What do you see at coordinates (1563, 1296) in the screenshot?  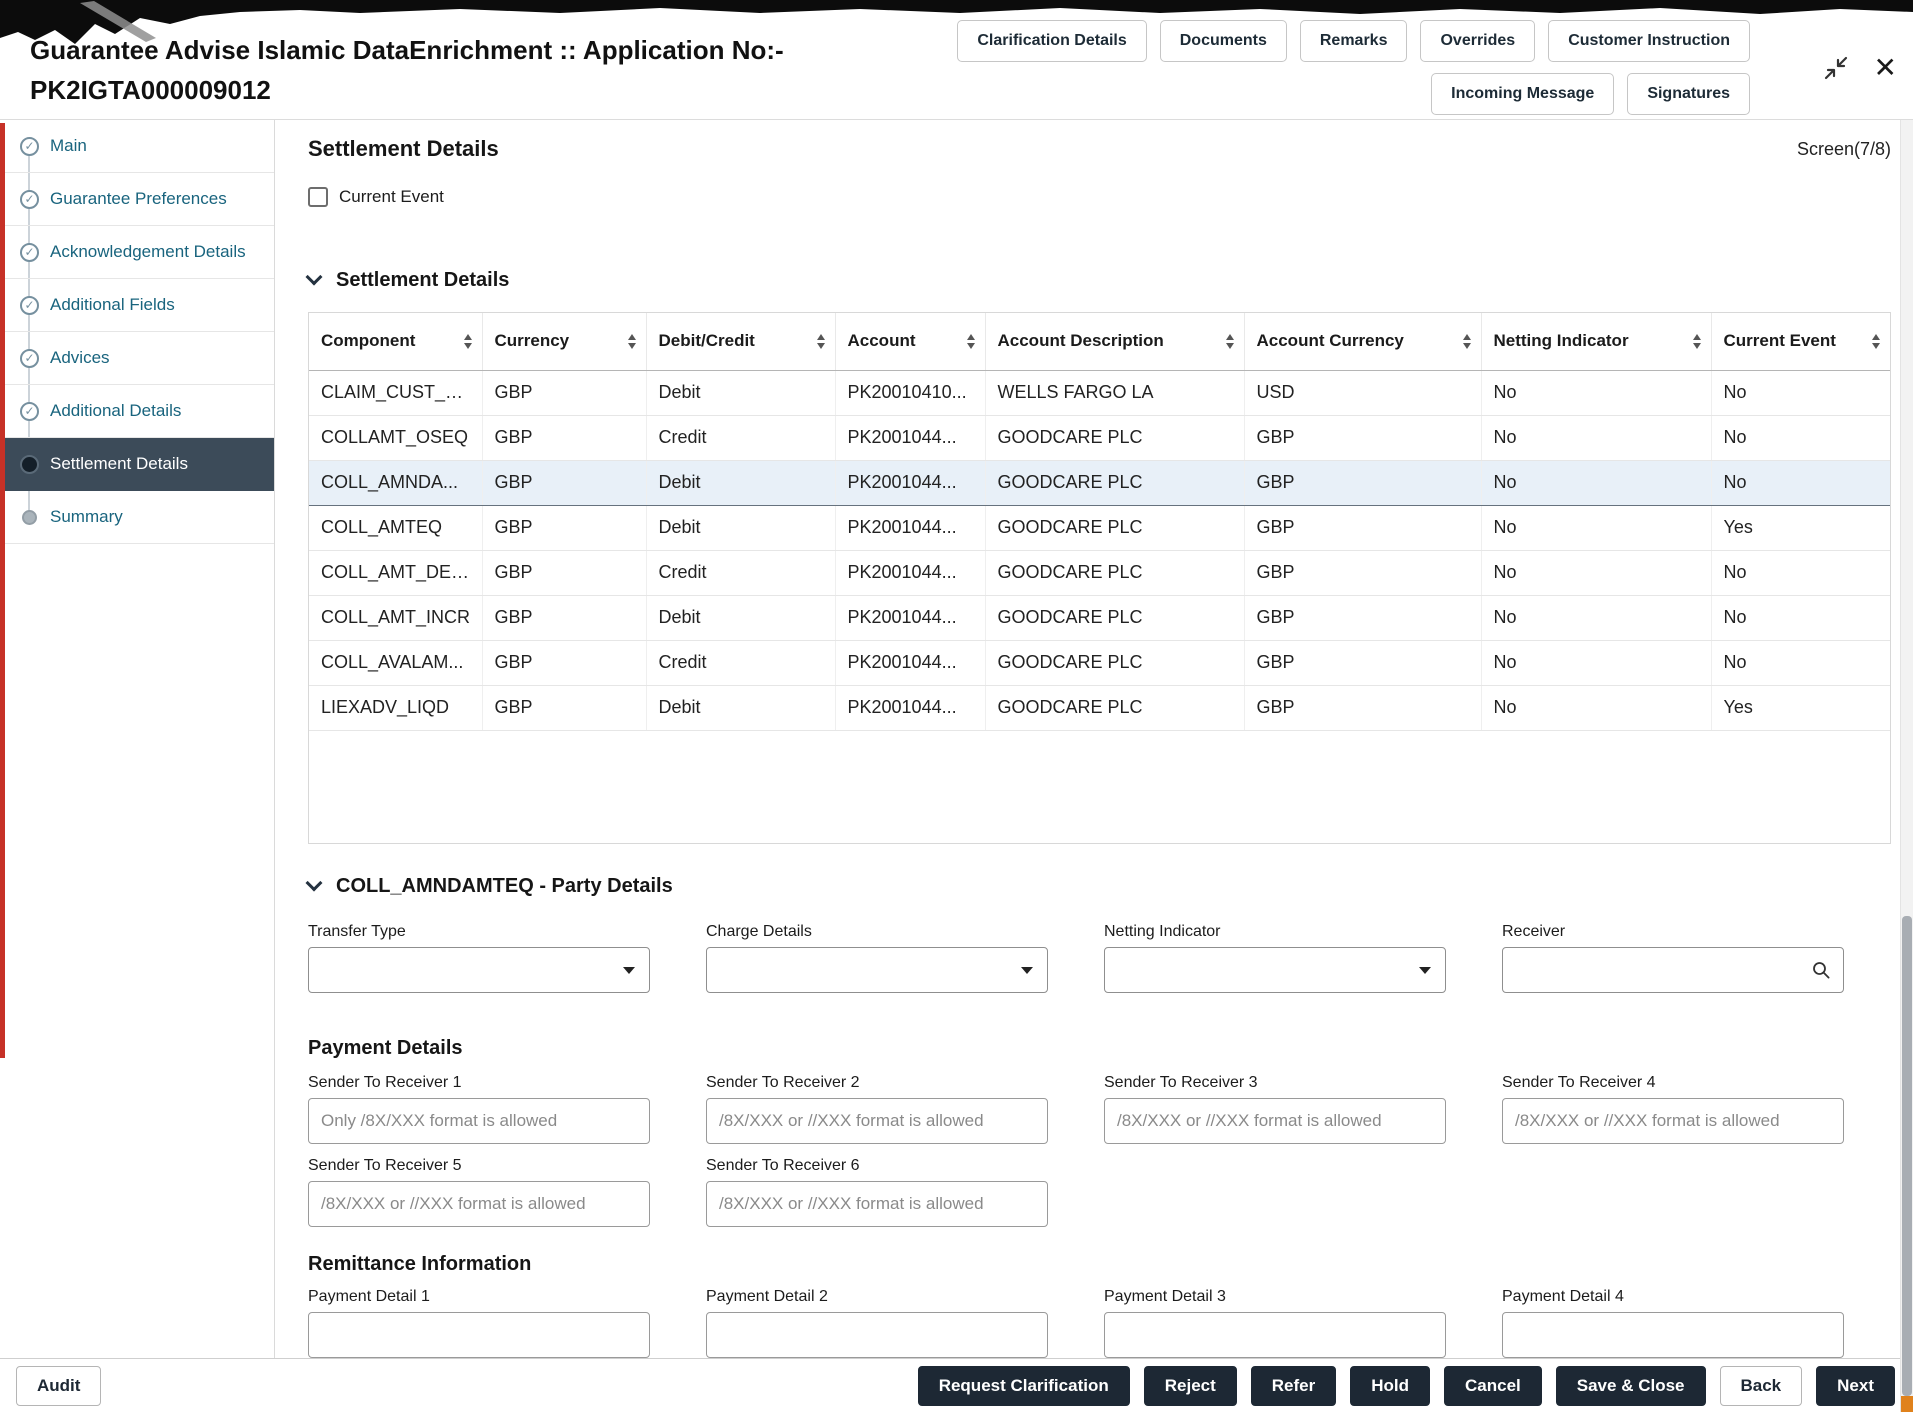 I see `payment-detail-4-label: Payment Detail 4` at bounding box center [1563, 1296].